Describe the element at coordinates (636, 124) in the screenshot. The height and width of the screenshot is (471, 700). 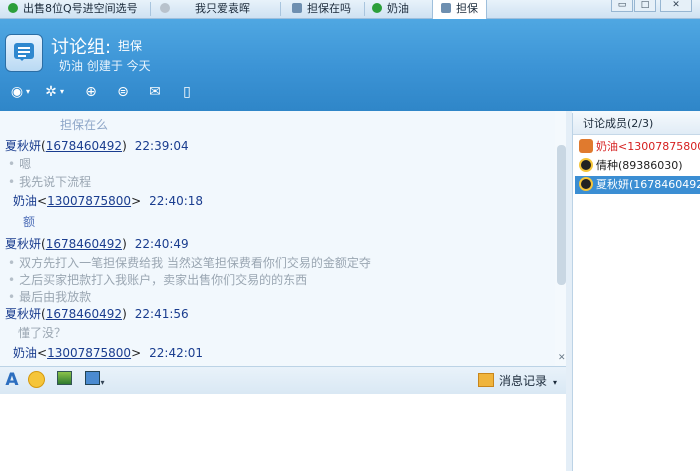
I see `members-title: 讨论成员(2/3)` at that location.